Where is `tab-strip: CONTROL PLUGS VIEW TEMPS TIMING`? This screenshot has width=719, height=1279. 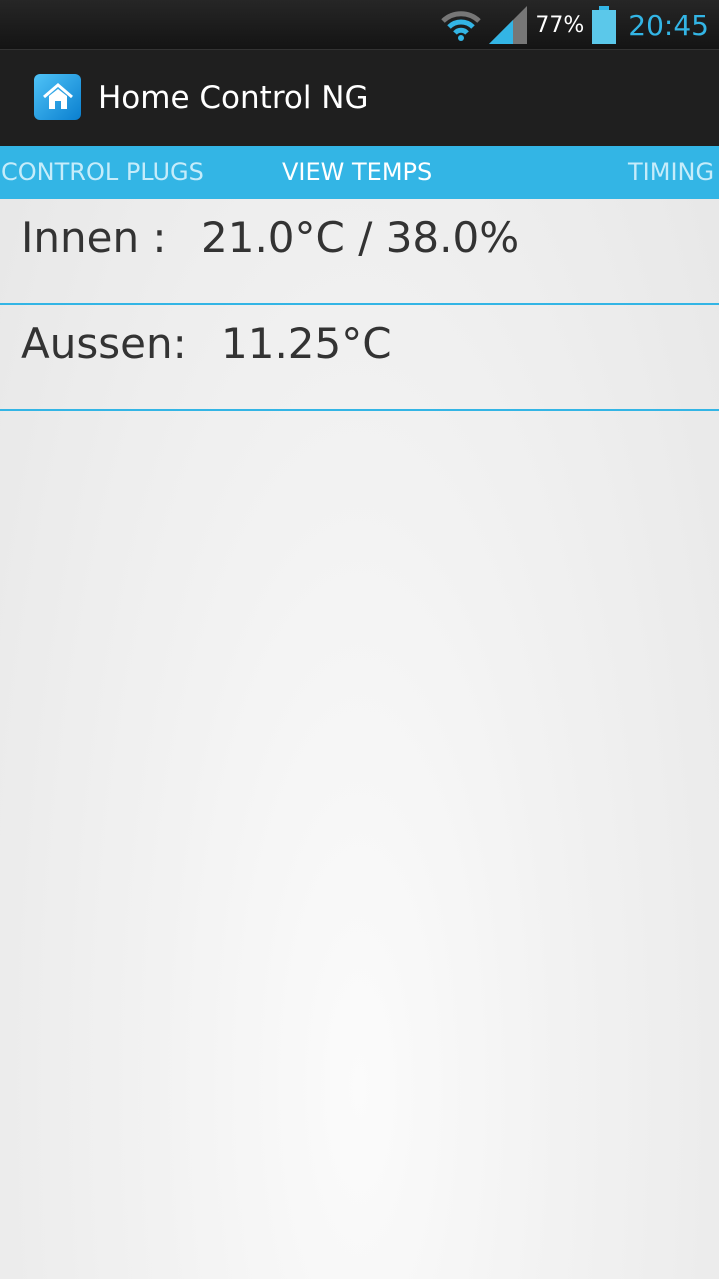 tab-strip: CONTROL PLUGS VIEW TEMPS TIMING is located at coordinates (359, 172).